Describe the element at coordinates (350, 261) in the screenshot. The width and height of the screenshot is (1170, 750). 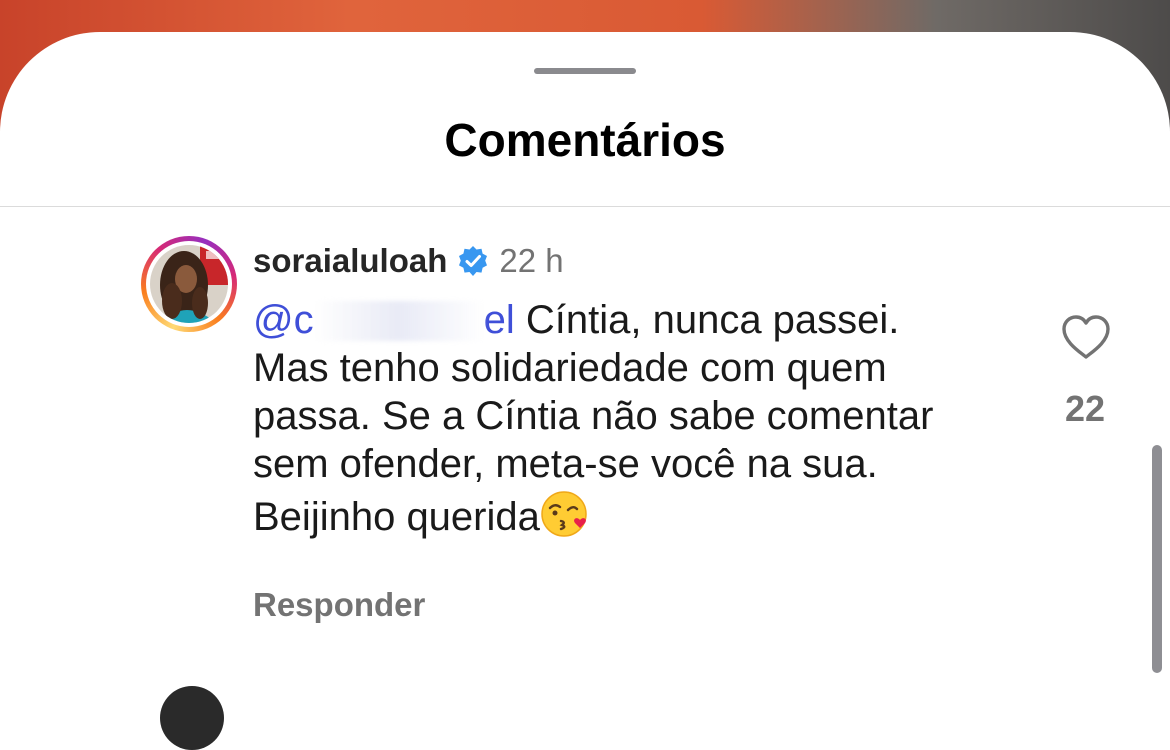
I see `comment-username: soraialuloah` at that location.